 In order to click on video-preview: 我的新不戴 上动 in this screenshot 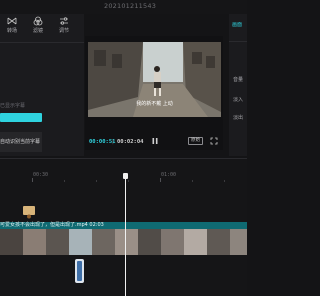, I will do `click(154, 79)`.